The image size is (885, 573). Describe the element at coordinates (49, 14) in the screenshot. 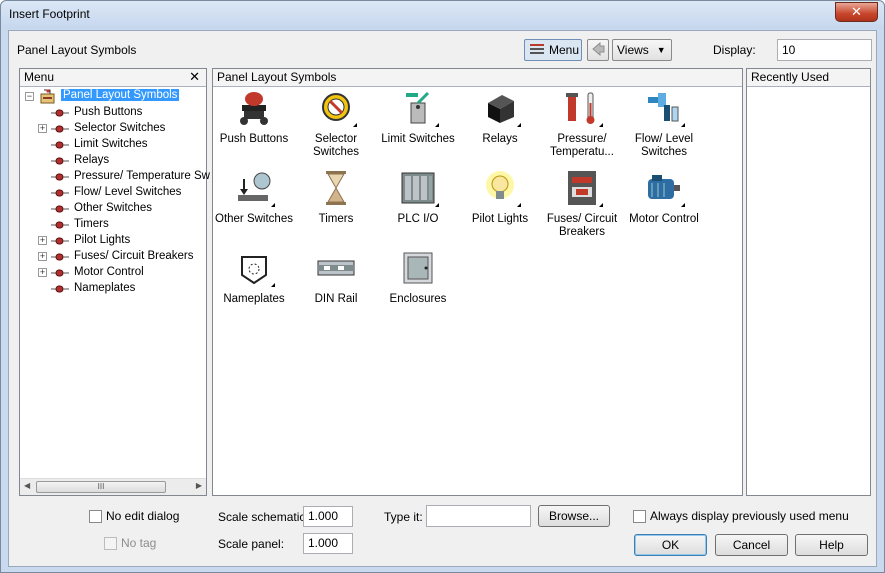

I see `window-title: Insert Footprint` at that location.